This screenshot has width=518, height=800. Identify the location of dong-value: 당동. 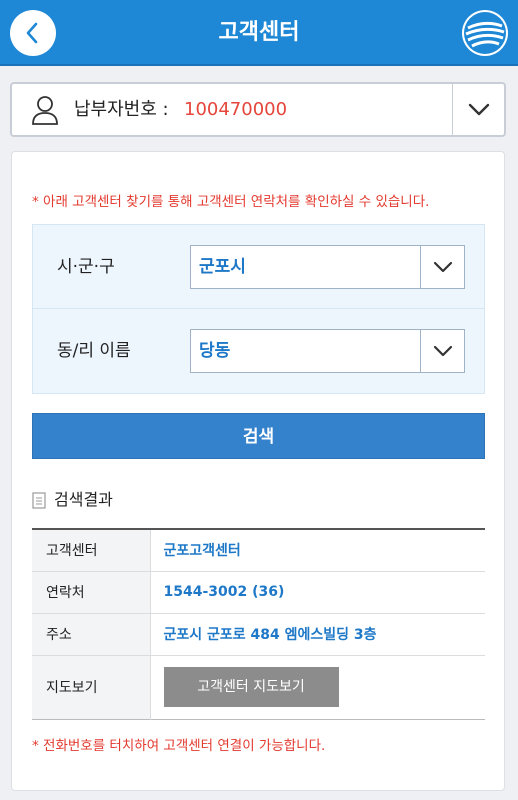
(215, 351).